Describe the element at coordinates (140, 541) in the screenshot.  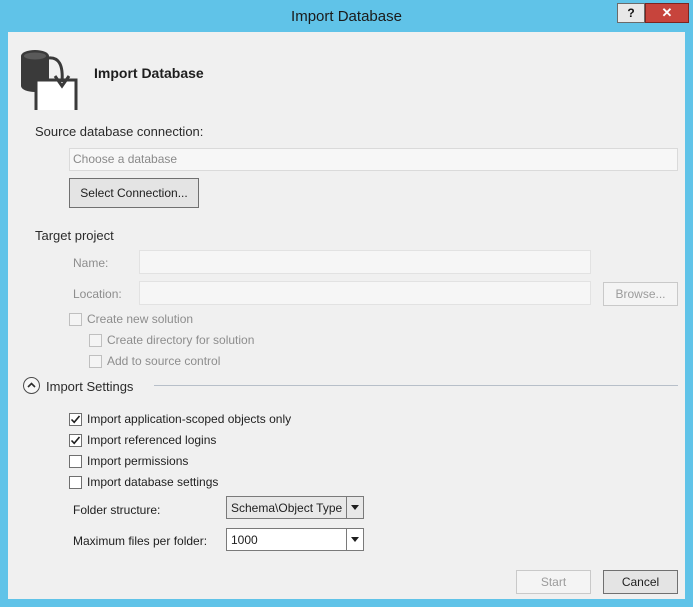
I see `max-files-label: Maximum files per folder:` at that location.